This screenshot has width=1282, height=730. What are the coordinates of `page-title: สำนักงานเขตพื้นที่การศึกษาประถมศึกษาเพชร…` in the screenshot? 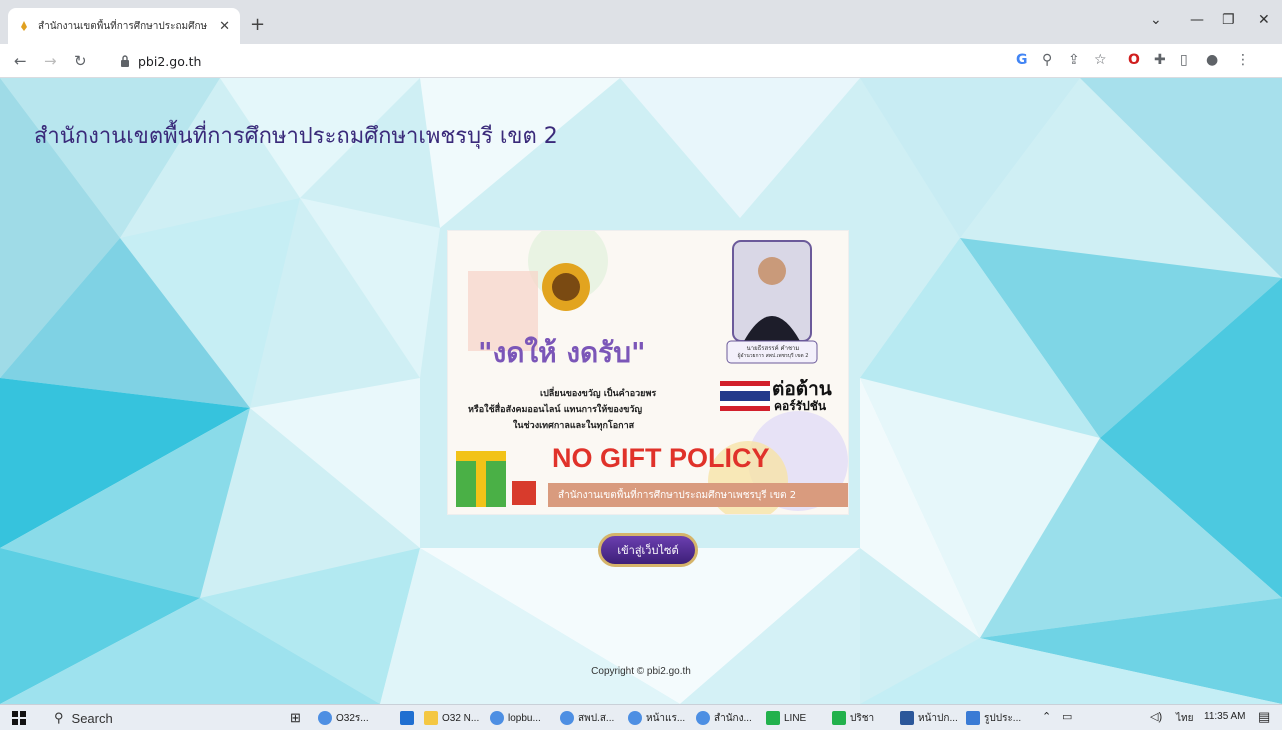 It's located at (296, 136).